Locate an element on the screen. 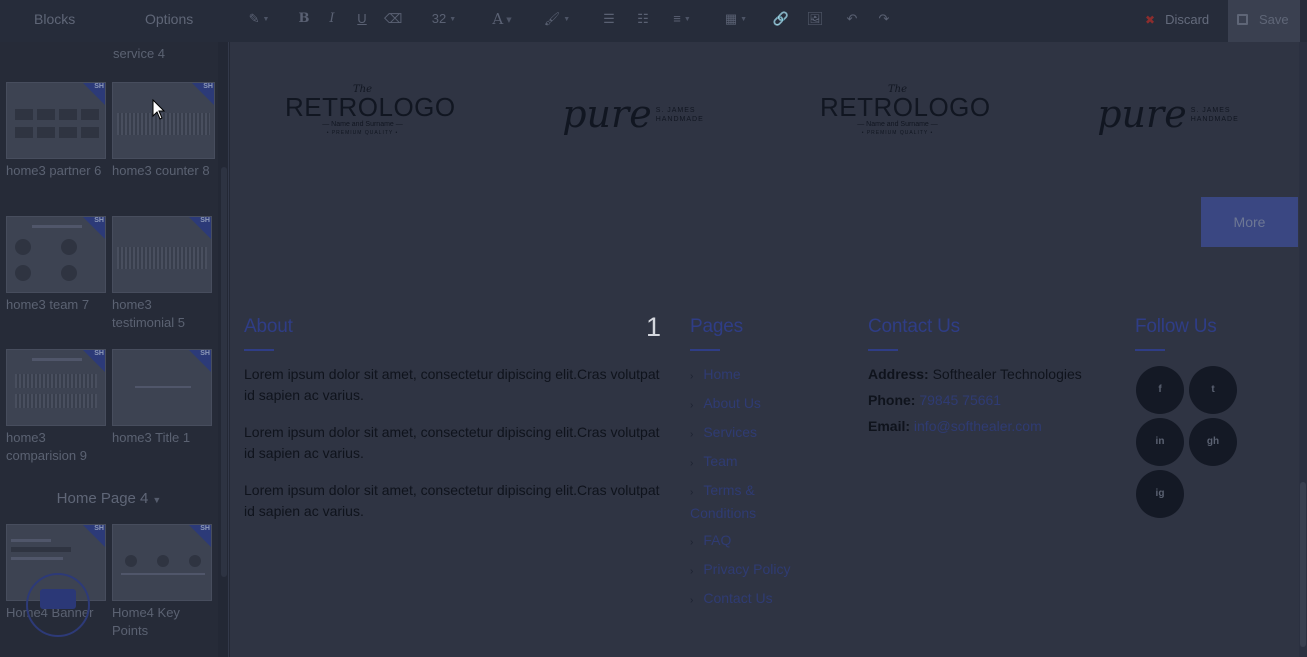  block-home3-testimonial: SH home3 testimonial 5 is located at coordinates (162, 274).